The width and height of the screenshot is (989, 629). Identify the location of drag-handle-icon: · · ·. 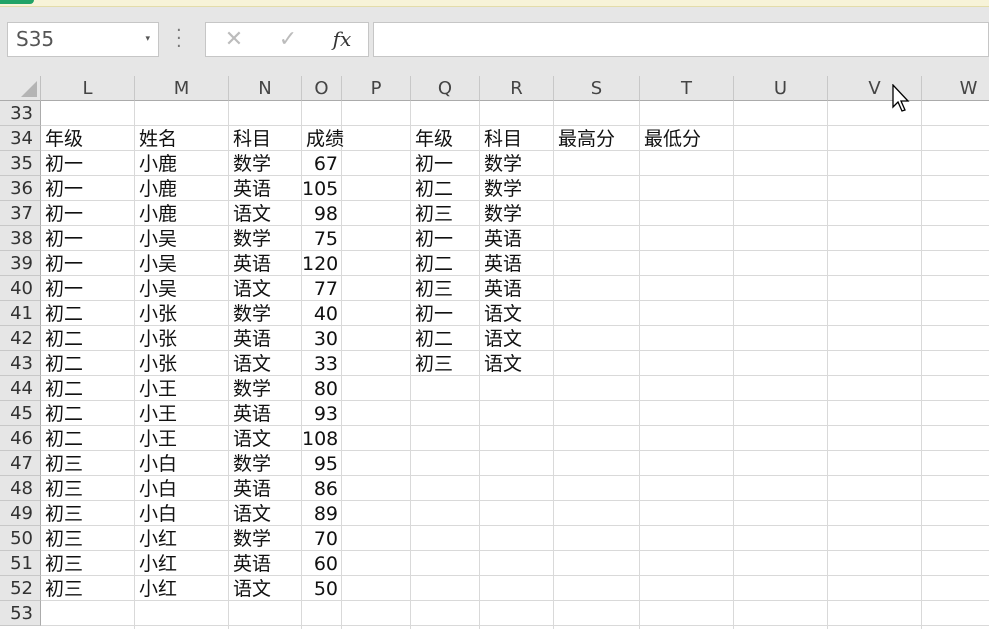
(179, 39).